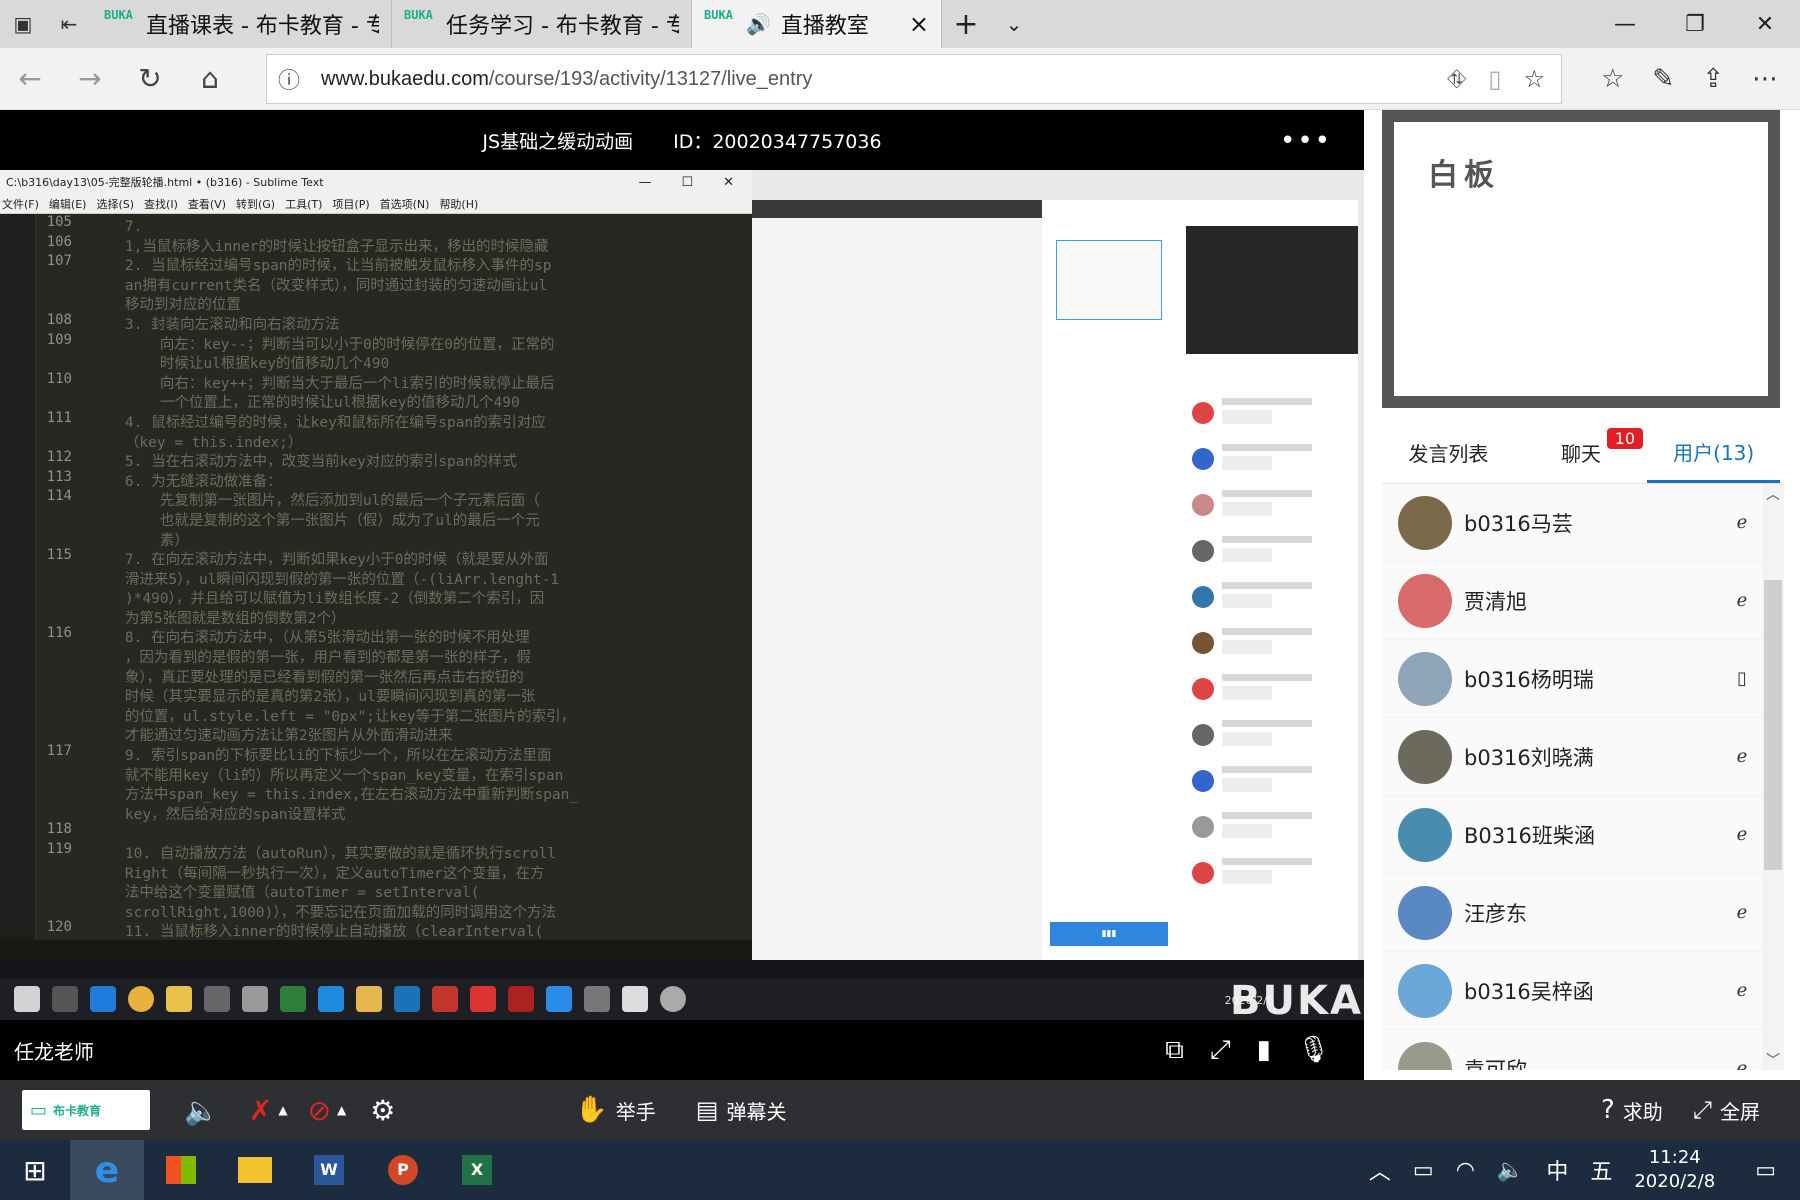 This screenshot has width=1800, height=1200. Describe the element at coordinates (323, 854) in the screenshot. I see `code-line: 10. 自动播放方法（autoRun），其实要做的就是循环执行scroll` at that location.